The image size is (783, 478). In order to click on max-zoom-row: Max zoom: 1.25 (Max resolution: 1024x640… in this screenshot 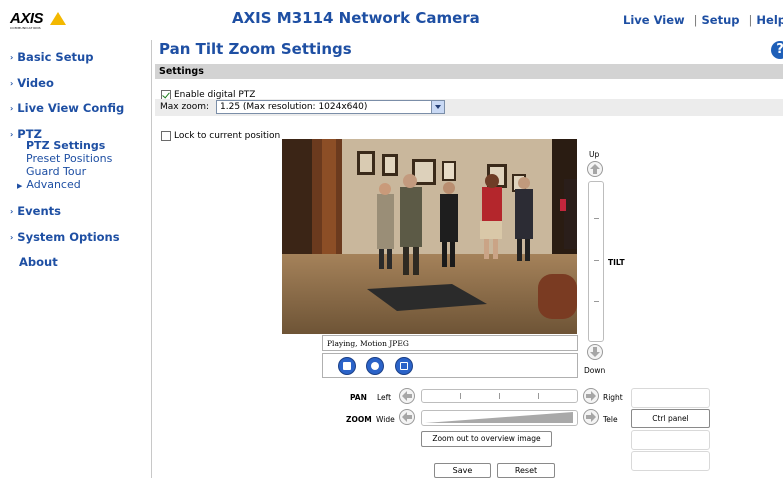, I will do `click(469, 107)`.